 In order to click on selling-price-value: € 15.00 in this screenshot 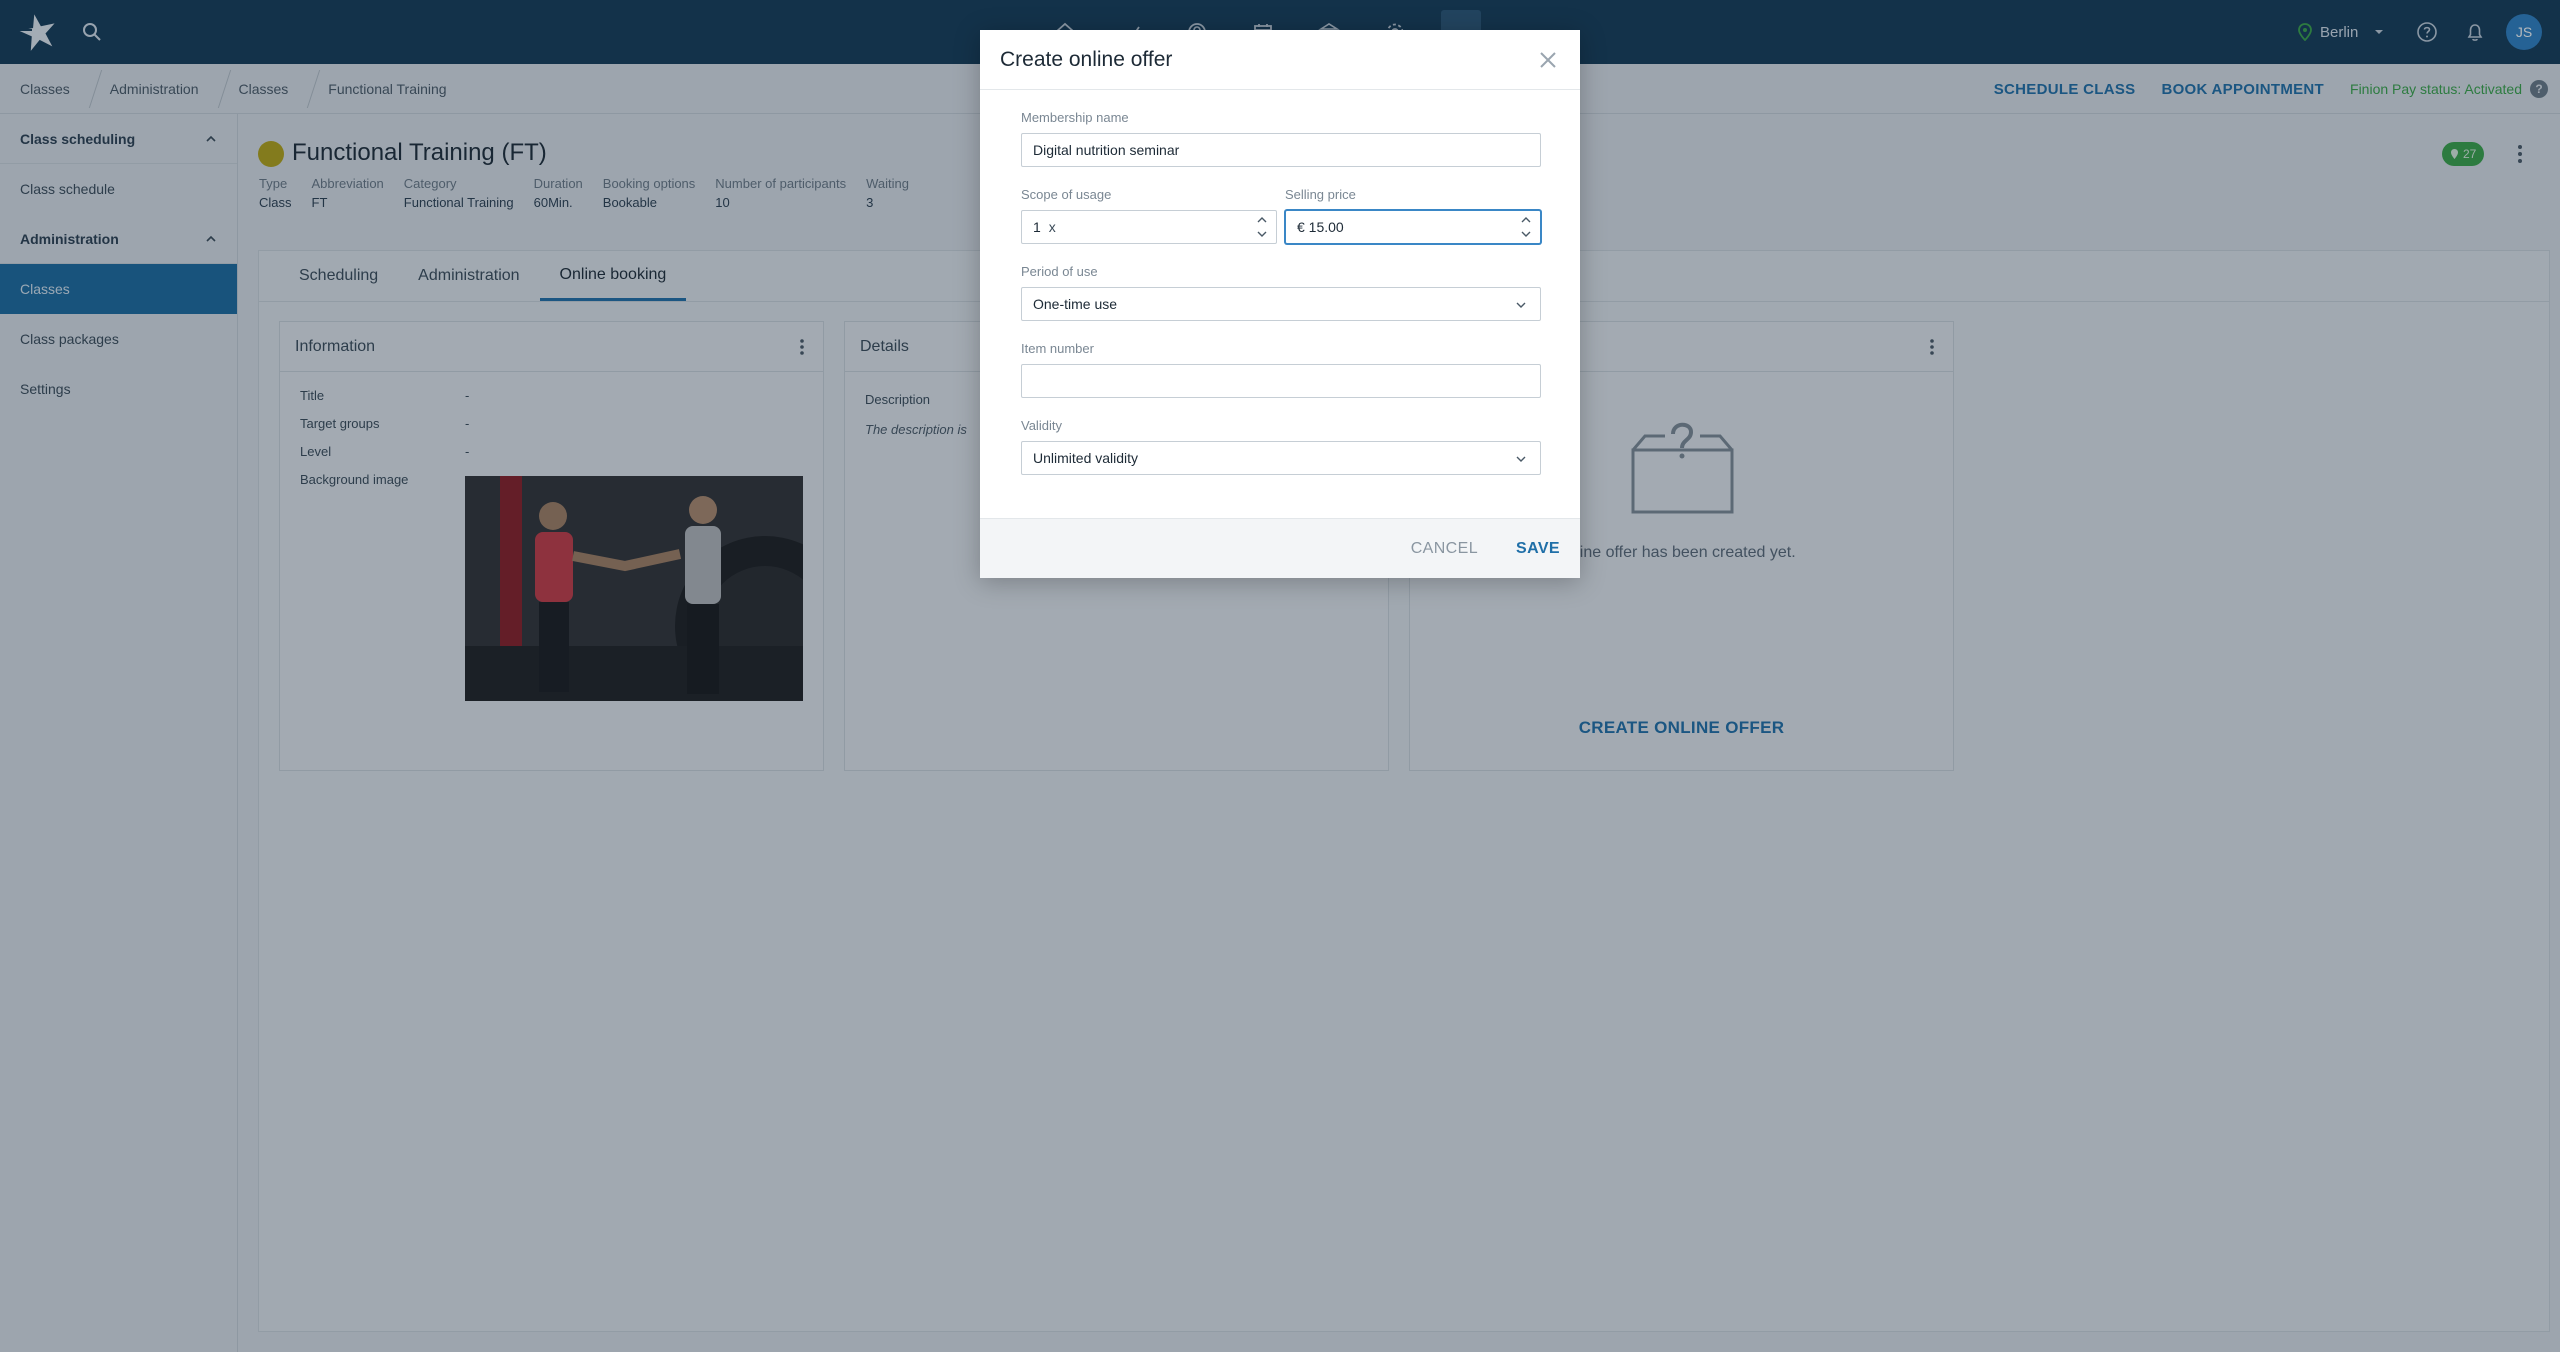, I will do `click(1320, 227)`.